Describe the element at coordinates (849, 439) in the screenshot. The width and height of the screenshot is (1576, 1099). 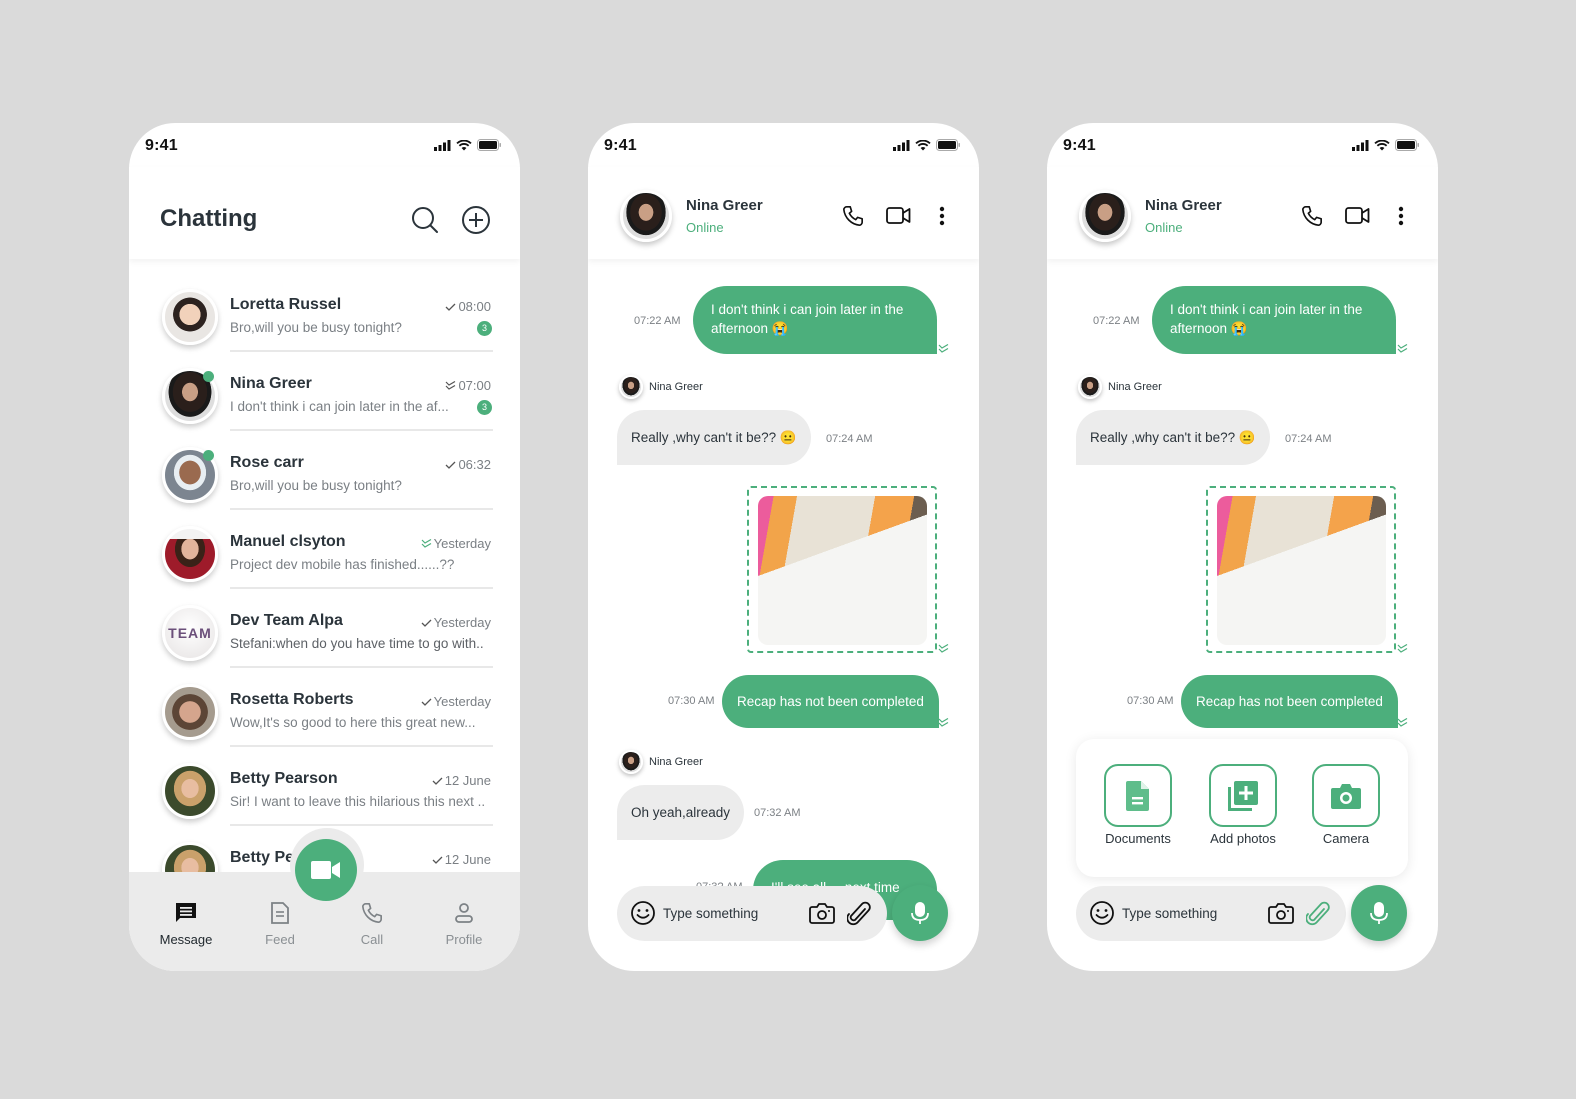
I see `message-time: 07:24 AM` at that location.